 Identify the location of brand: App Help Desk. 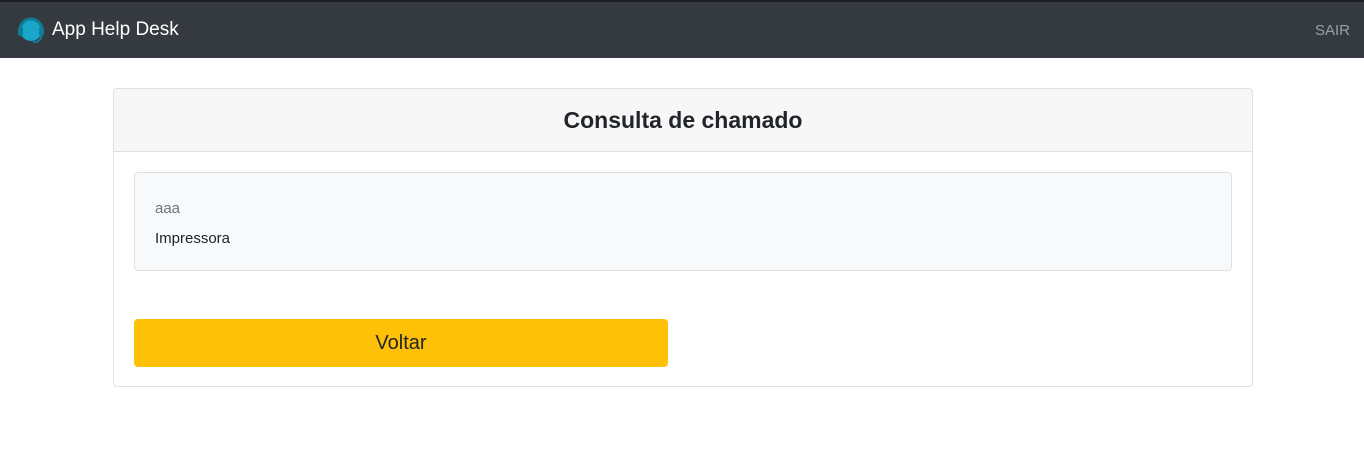
(97, 30).